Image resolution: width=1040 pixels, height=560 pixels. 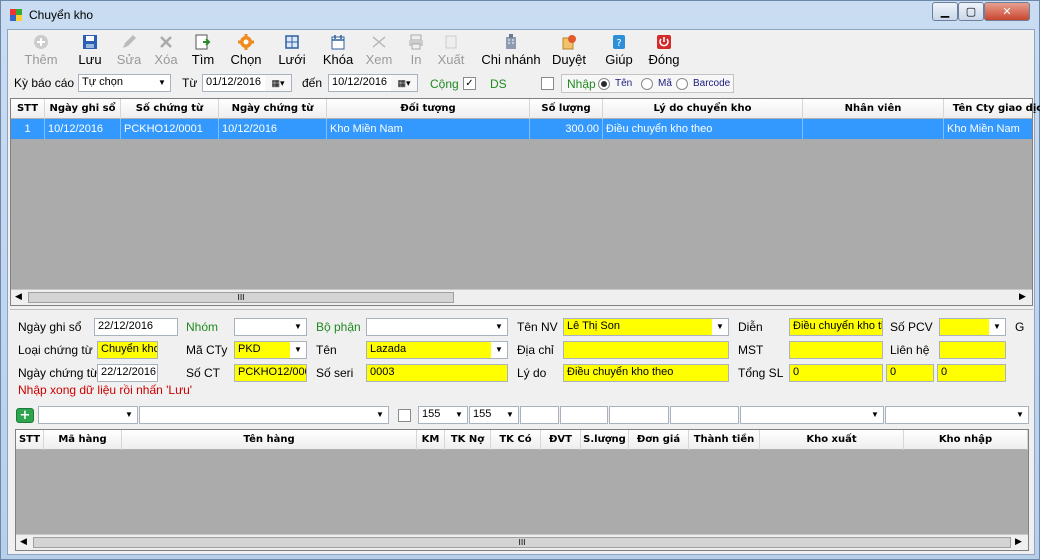 I want to click on giúp-button: ? Giúp, so click(x=619, y=50).